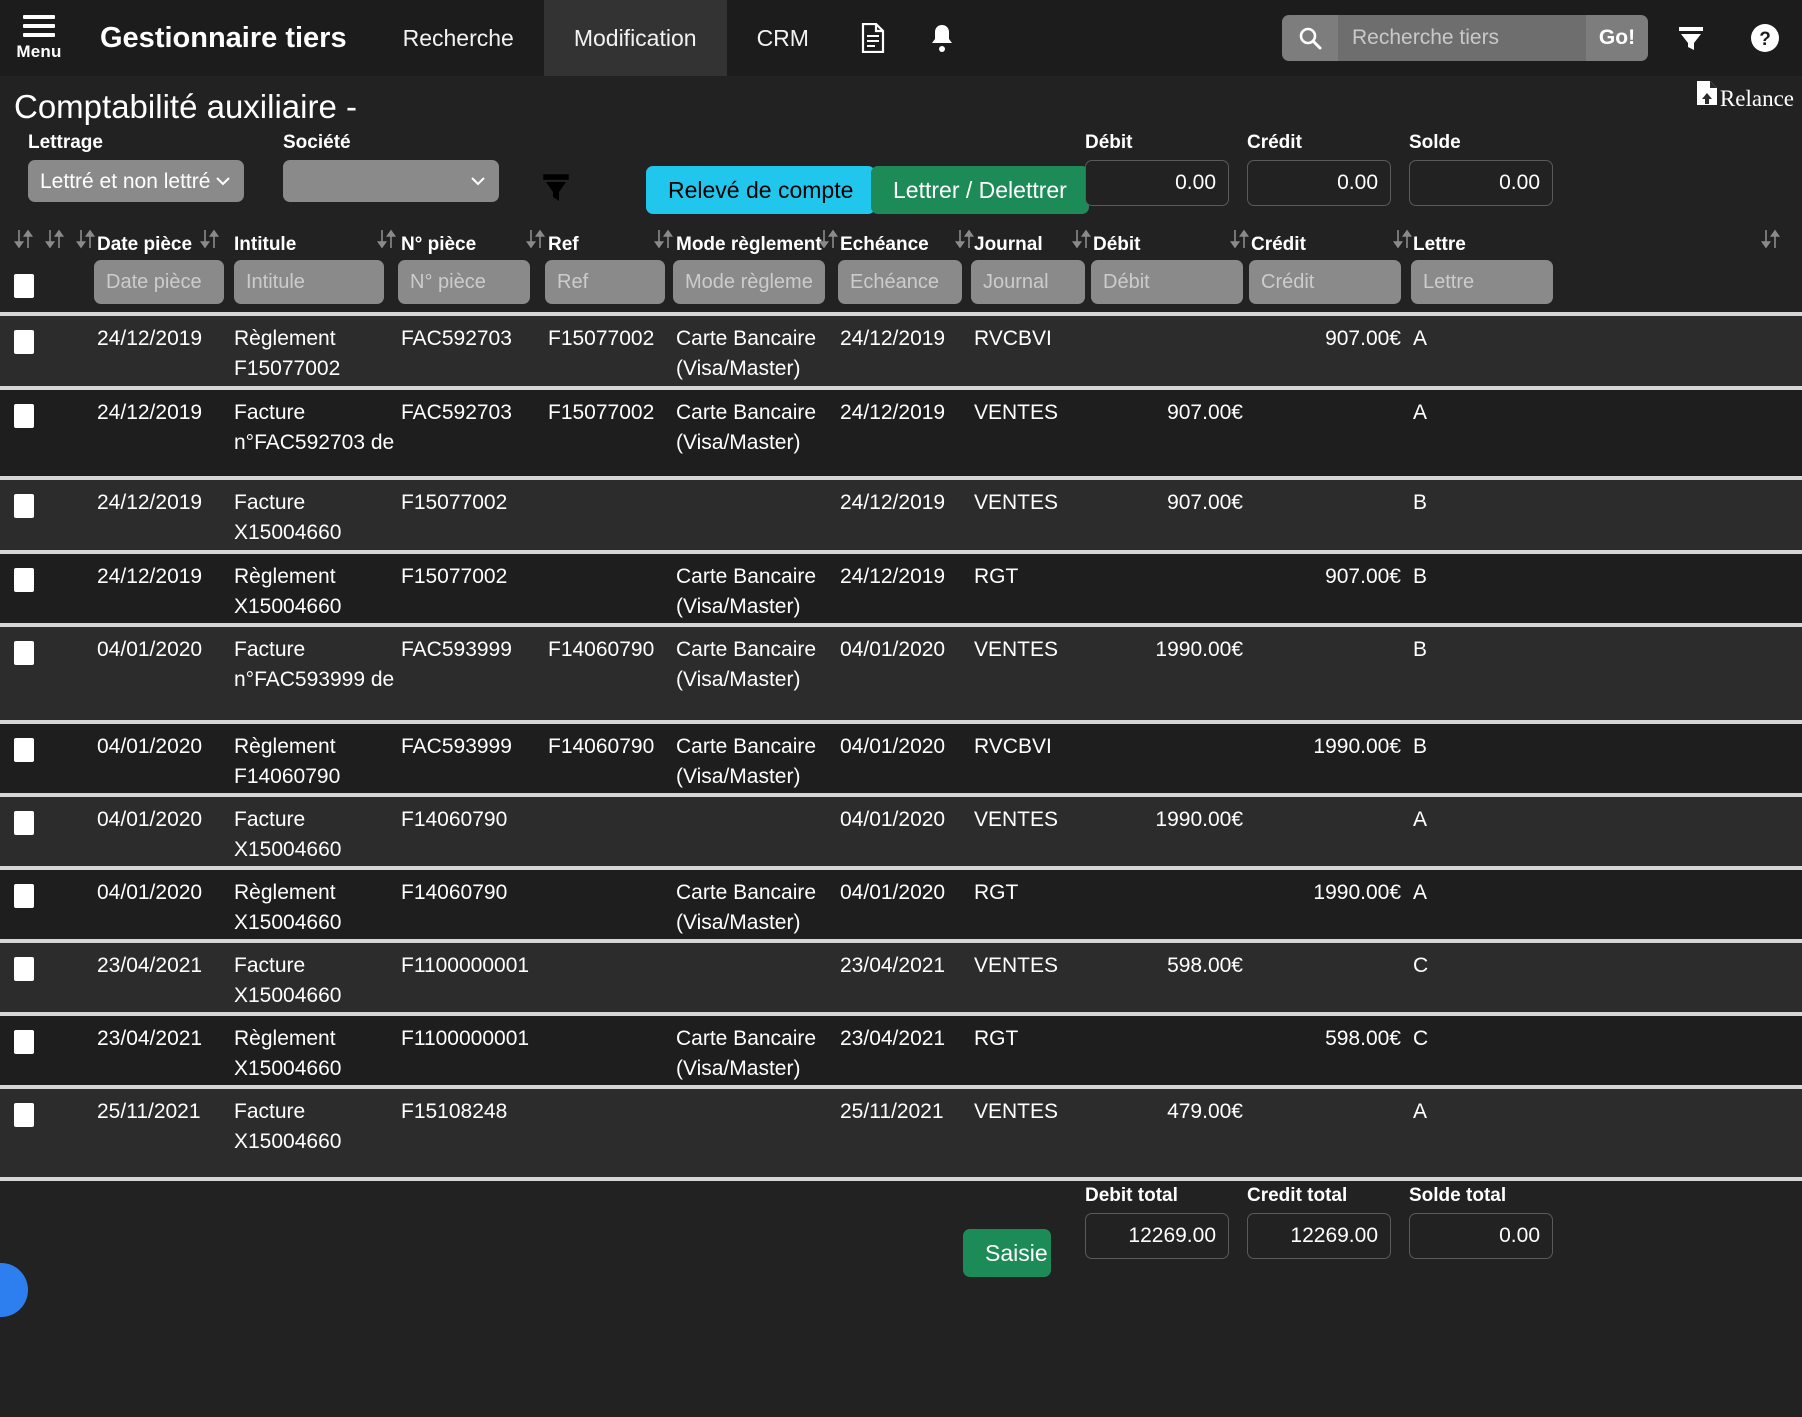 Image resolution: width=1802 pixels, height=1417 pixels. I want to click on relance-button: Relance, so click(1745, 96).